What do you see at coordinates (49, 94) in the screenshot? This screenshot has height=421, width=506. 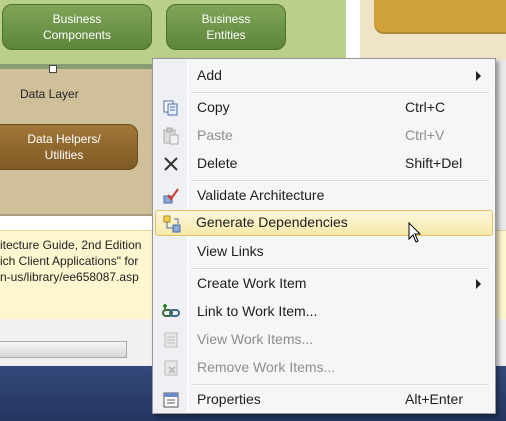 I see `data-layer-label: Data Layer` at bounding box center [49, 94].